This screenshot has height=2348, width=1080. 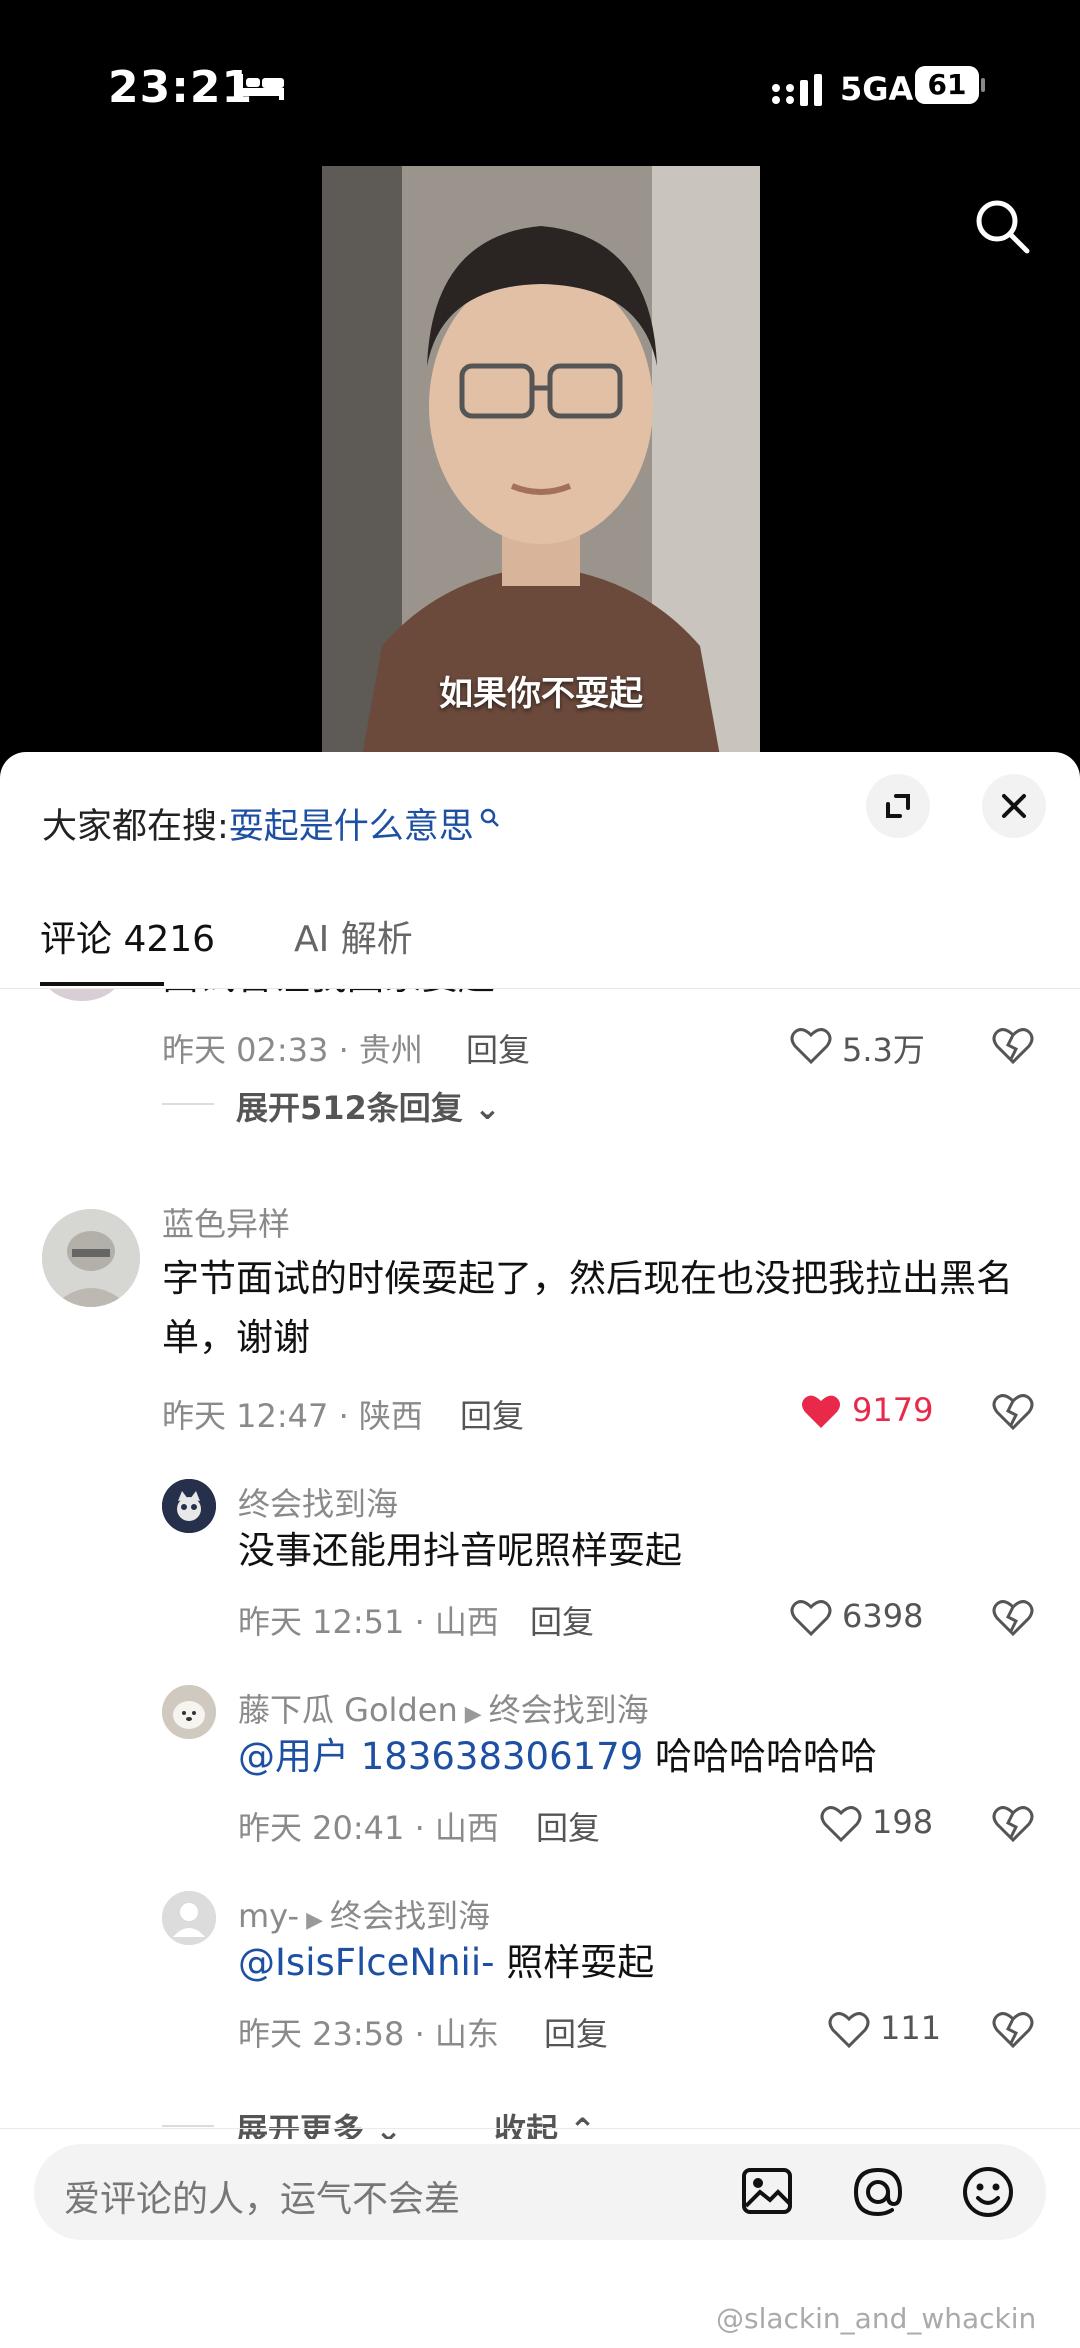 I want to click on heart-filled-icon, so click(x=821, y=1411).